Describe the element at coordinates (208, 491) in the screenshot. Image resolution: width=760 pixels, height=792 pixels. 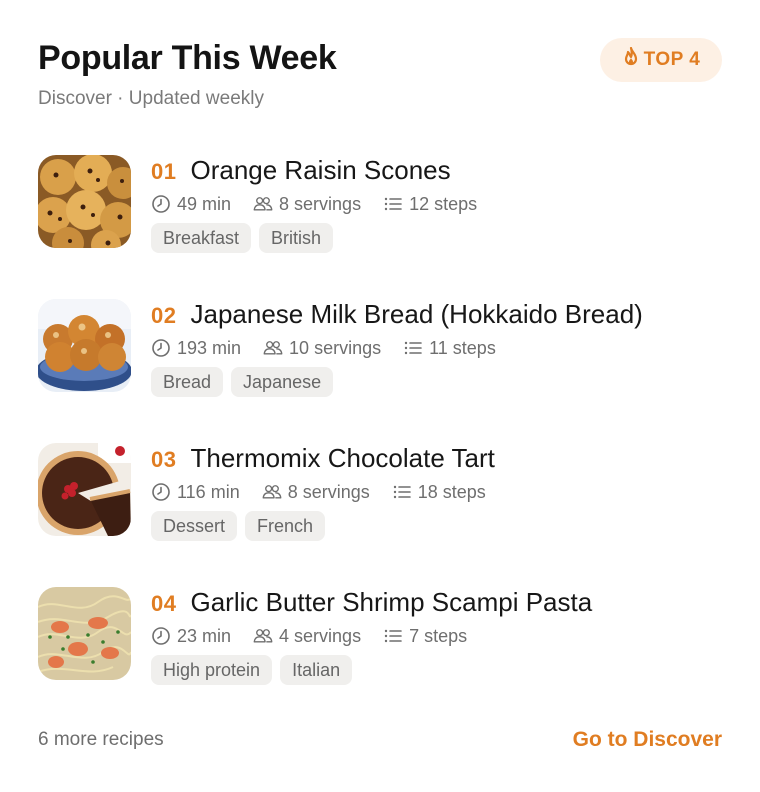
I see `recipe-time: 116 min` at that location.